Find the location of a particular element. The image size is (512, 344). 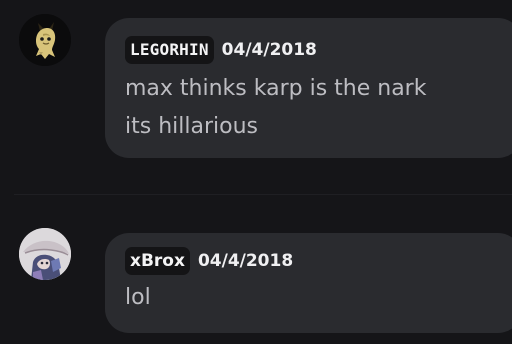

message-header: LEGORHIN 04/4/2018 is located at coordinates (221, 50).